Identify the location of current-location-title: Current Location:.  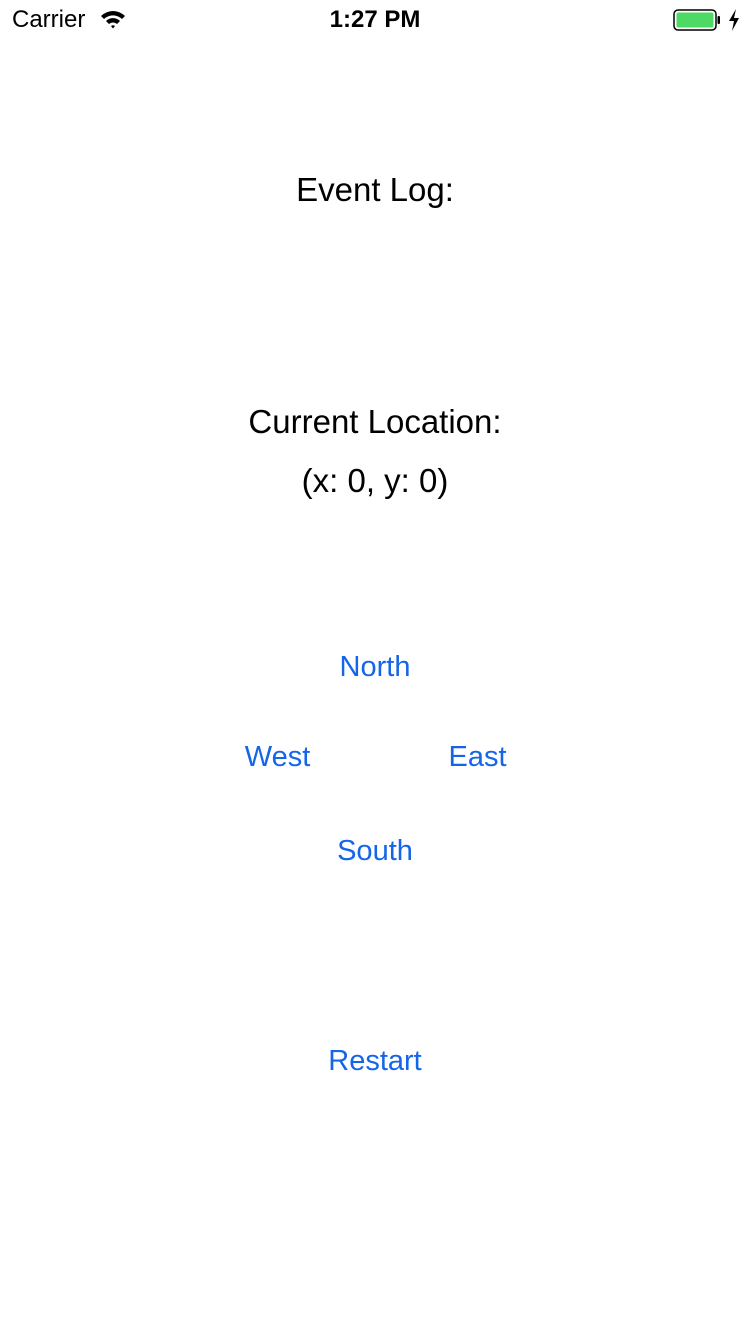
(375, 421).